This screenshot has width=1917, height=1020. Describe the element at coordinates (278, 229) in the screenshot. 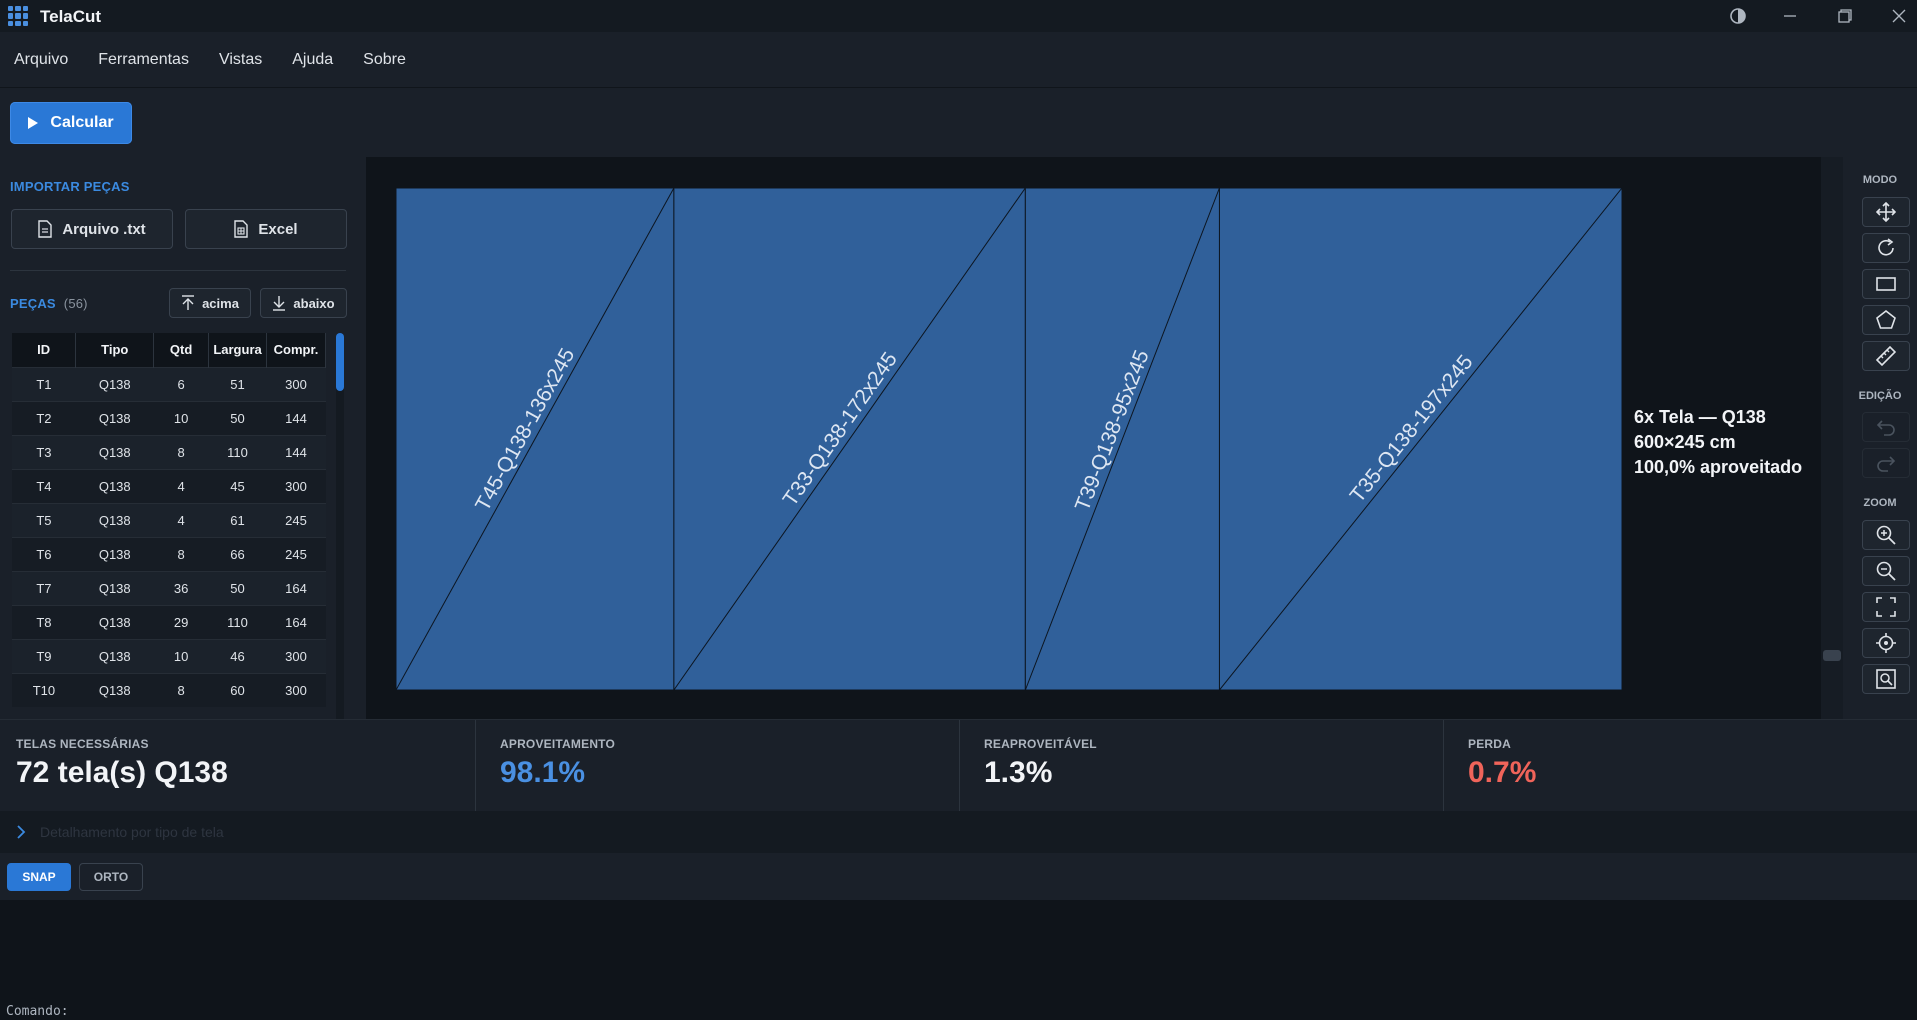

I see `import-excel-label: Excel` at that location.